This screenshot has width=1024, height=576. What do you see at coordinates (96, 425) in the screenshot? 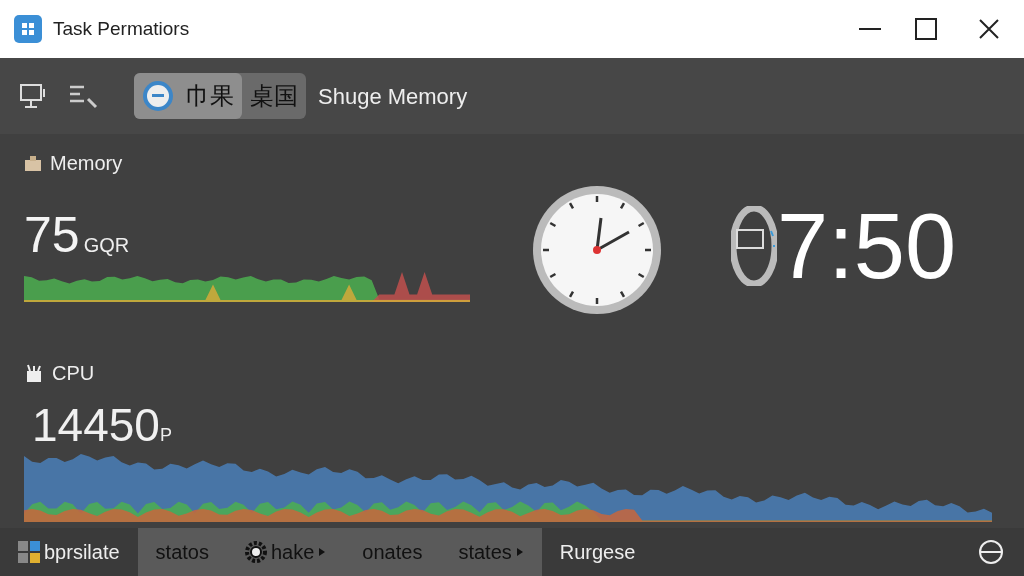
I see `cpu-reading: 14450` at bounding box center [96, 425].